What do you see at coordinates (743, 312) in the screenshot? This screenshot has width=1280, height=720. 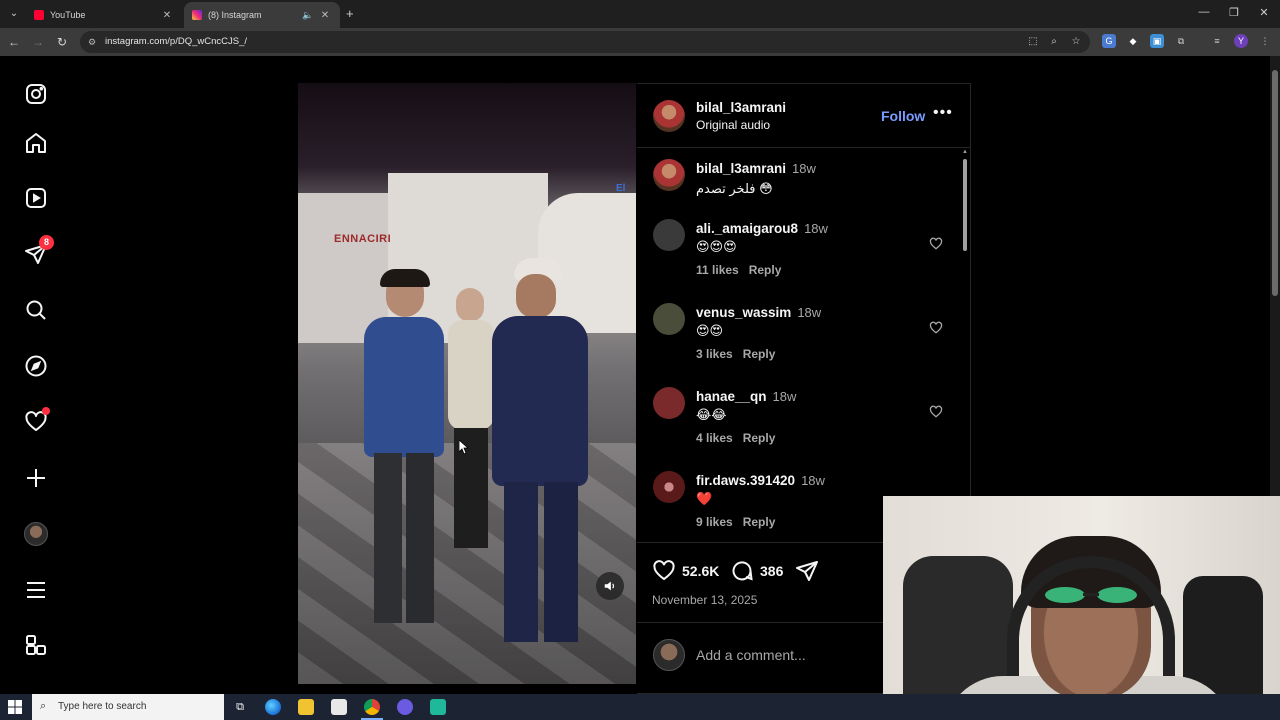 I see `comment-username: venus_wassim` at bounding box center [743, 312].